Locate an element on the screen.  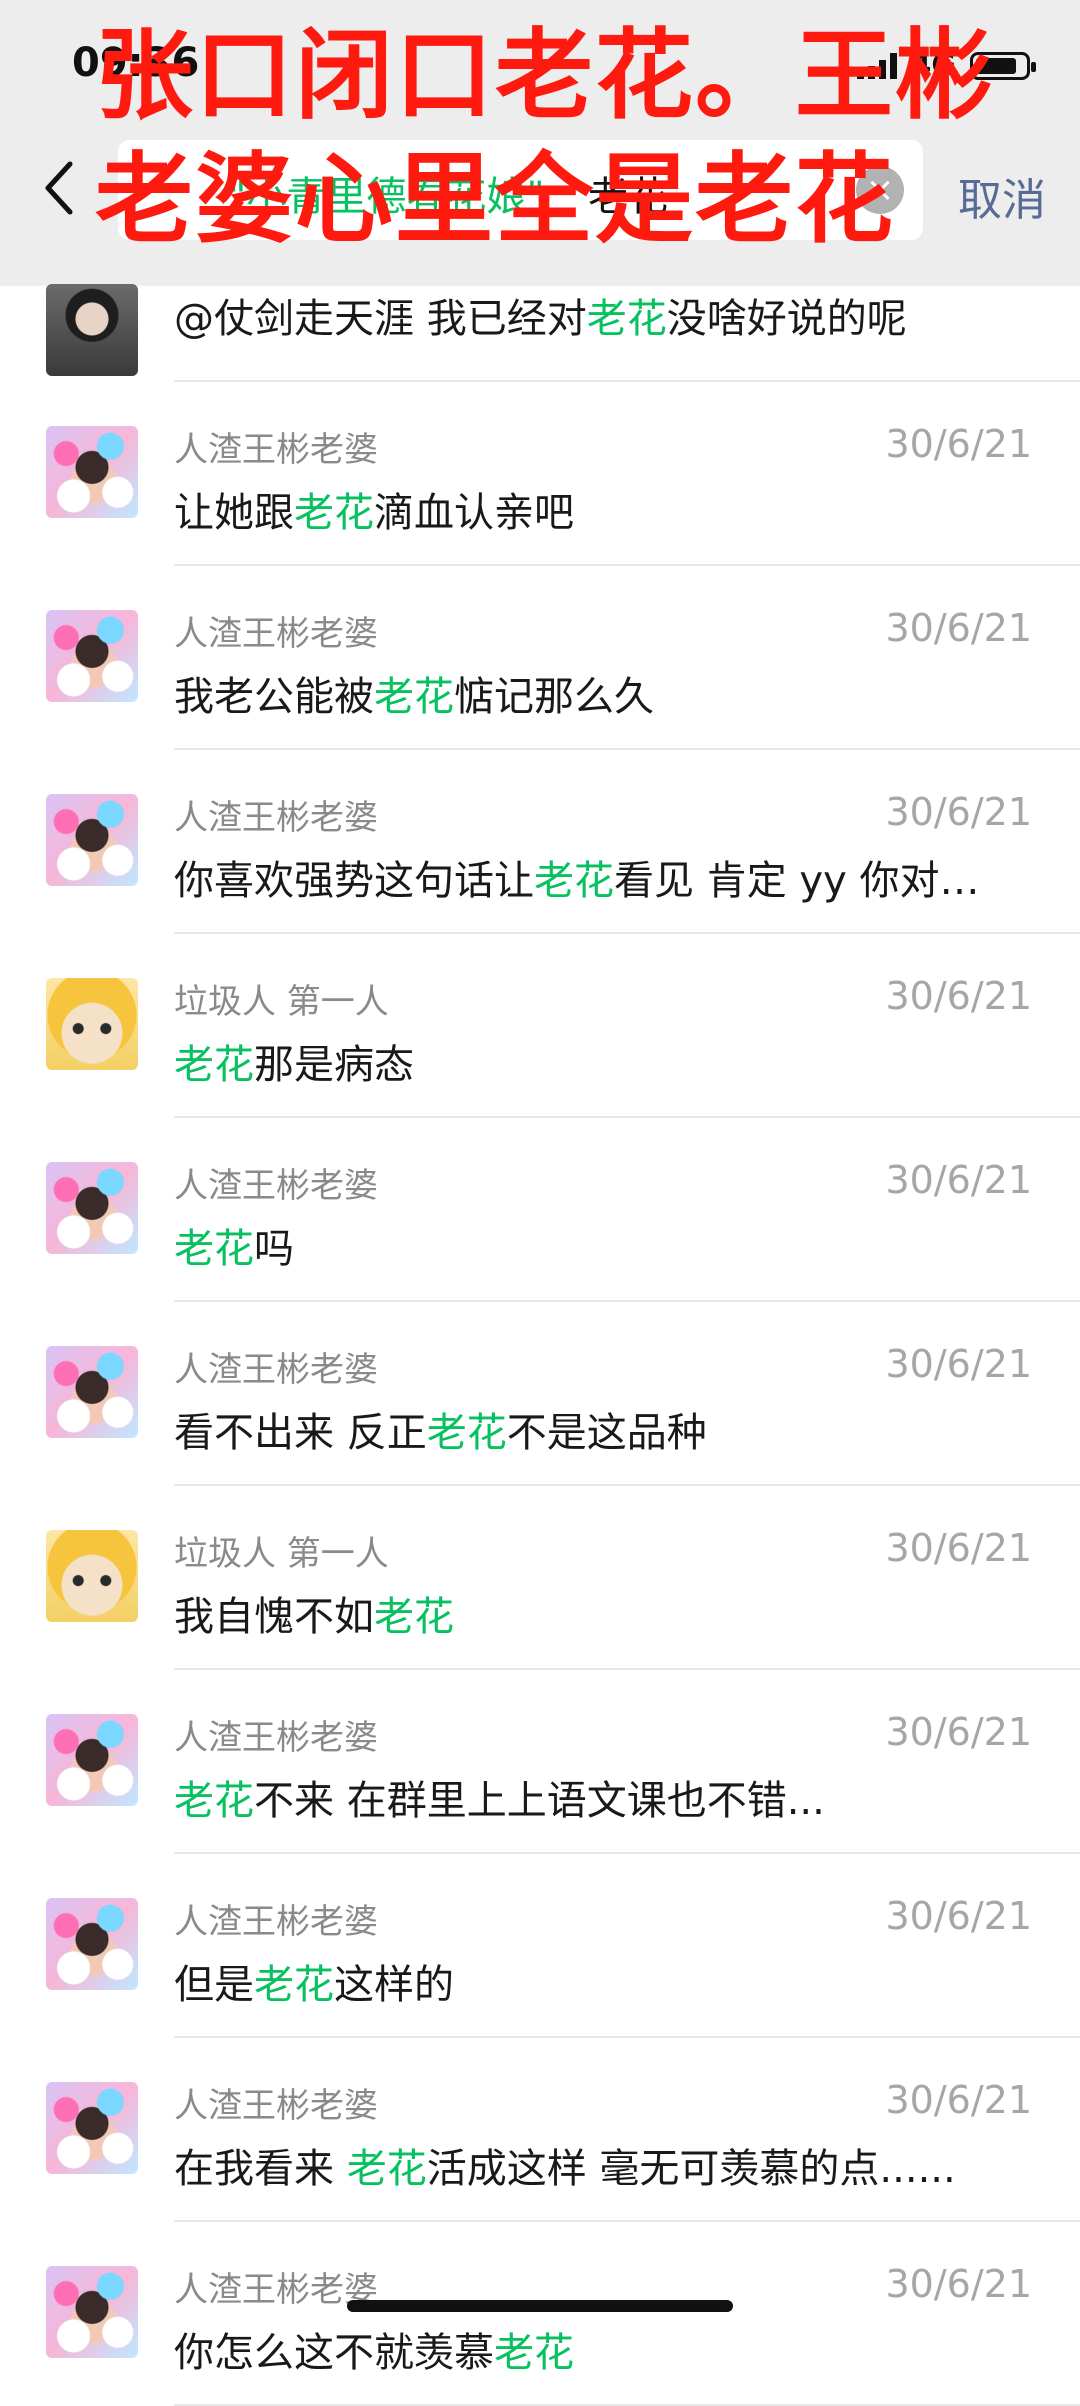
message-text-pre: 但是 is located at coordinates (214, 1985).